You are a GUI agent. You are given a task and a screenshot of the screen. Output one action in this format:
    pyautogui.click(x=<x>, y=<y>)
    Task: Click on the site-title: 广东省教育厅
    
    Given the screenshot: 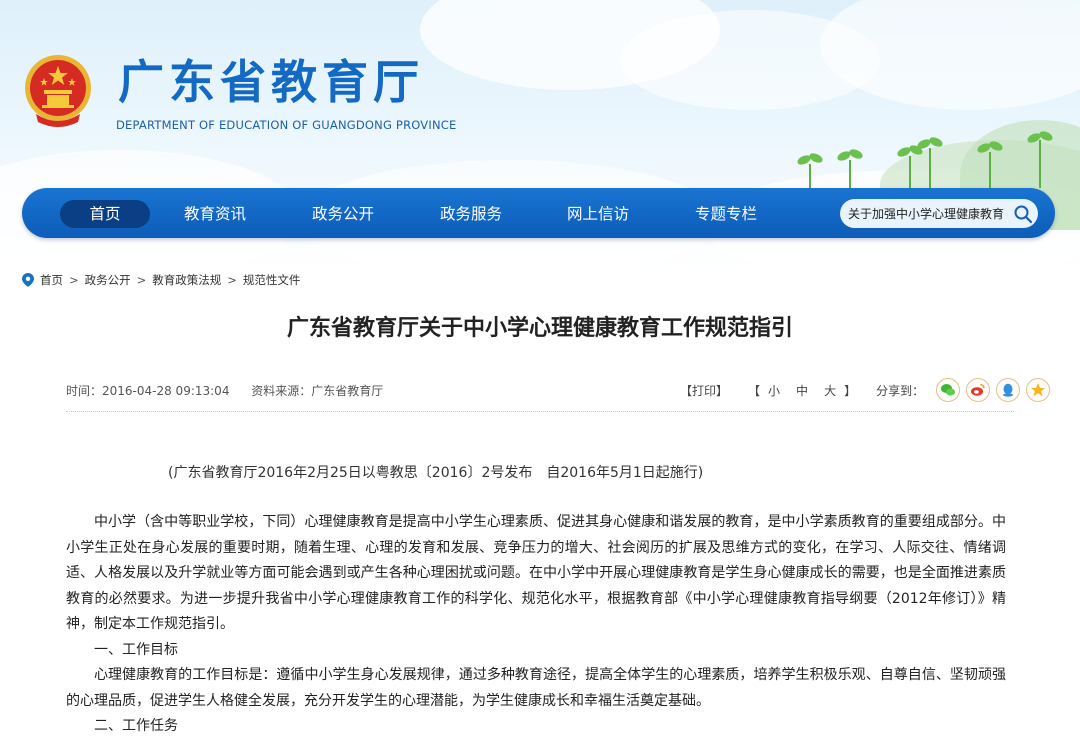 What is the action you would take?
    pyautogui.click(x=271, y=82)
    